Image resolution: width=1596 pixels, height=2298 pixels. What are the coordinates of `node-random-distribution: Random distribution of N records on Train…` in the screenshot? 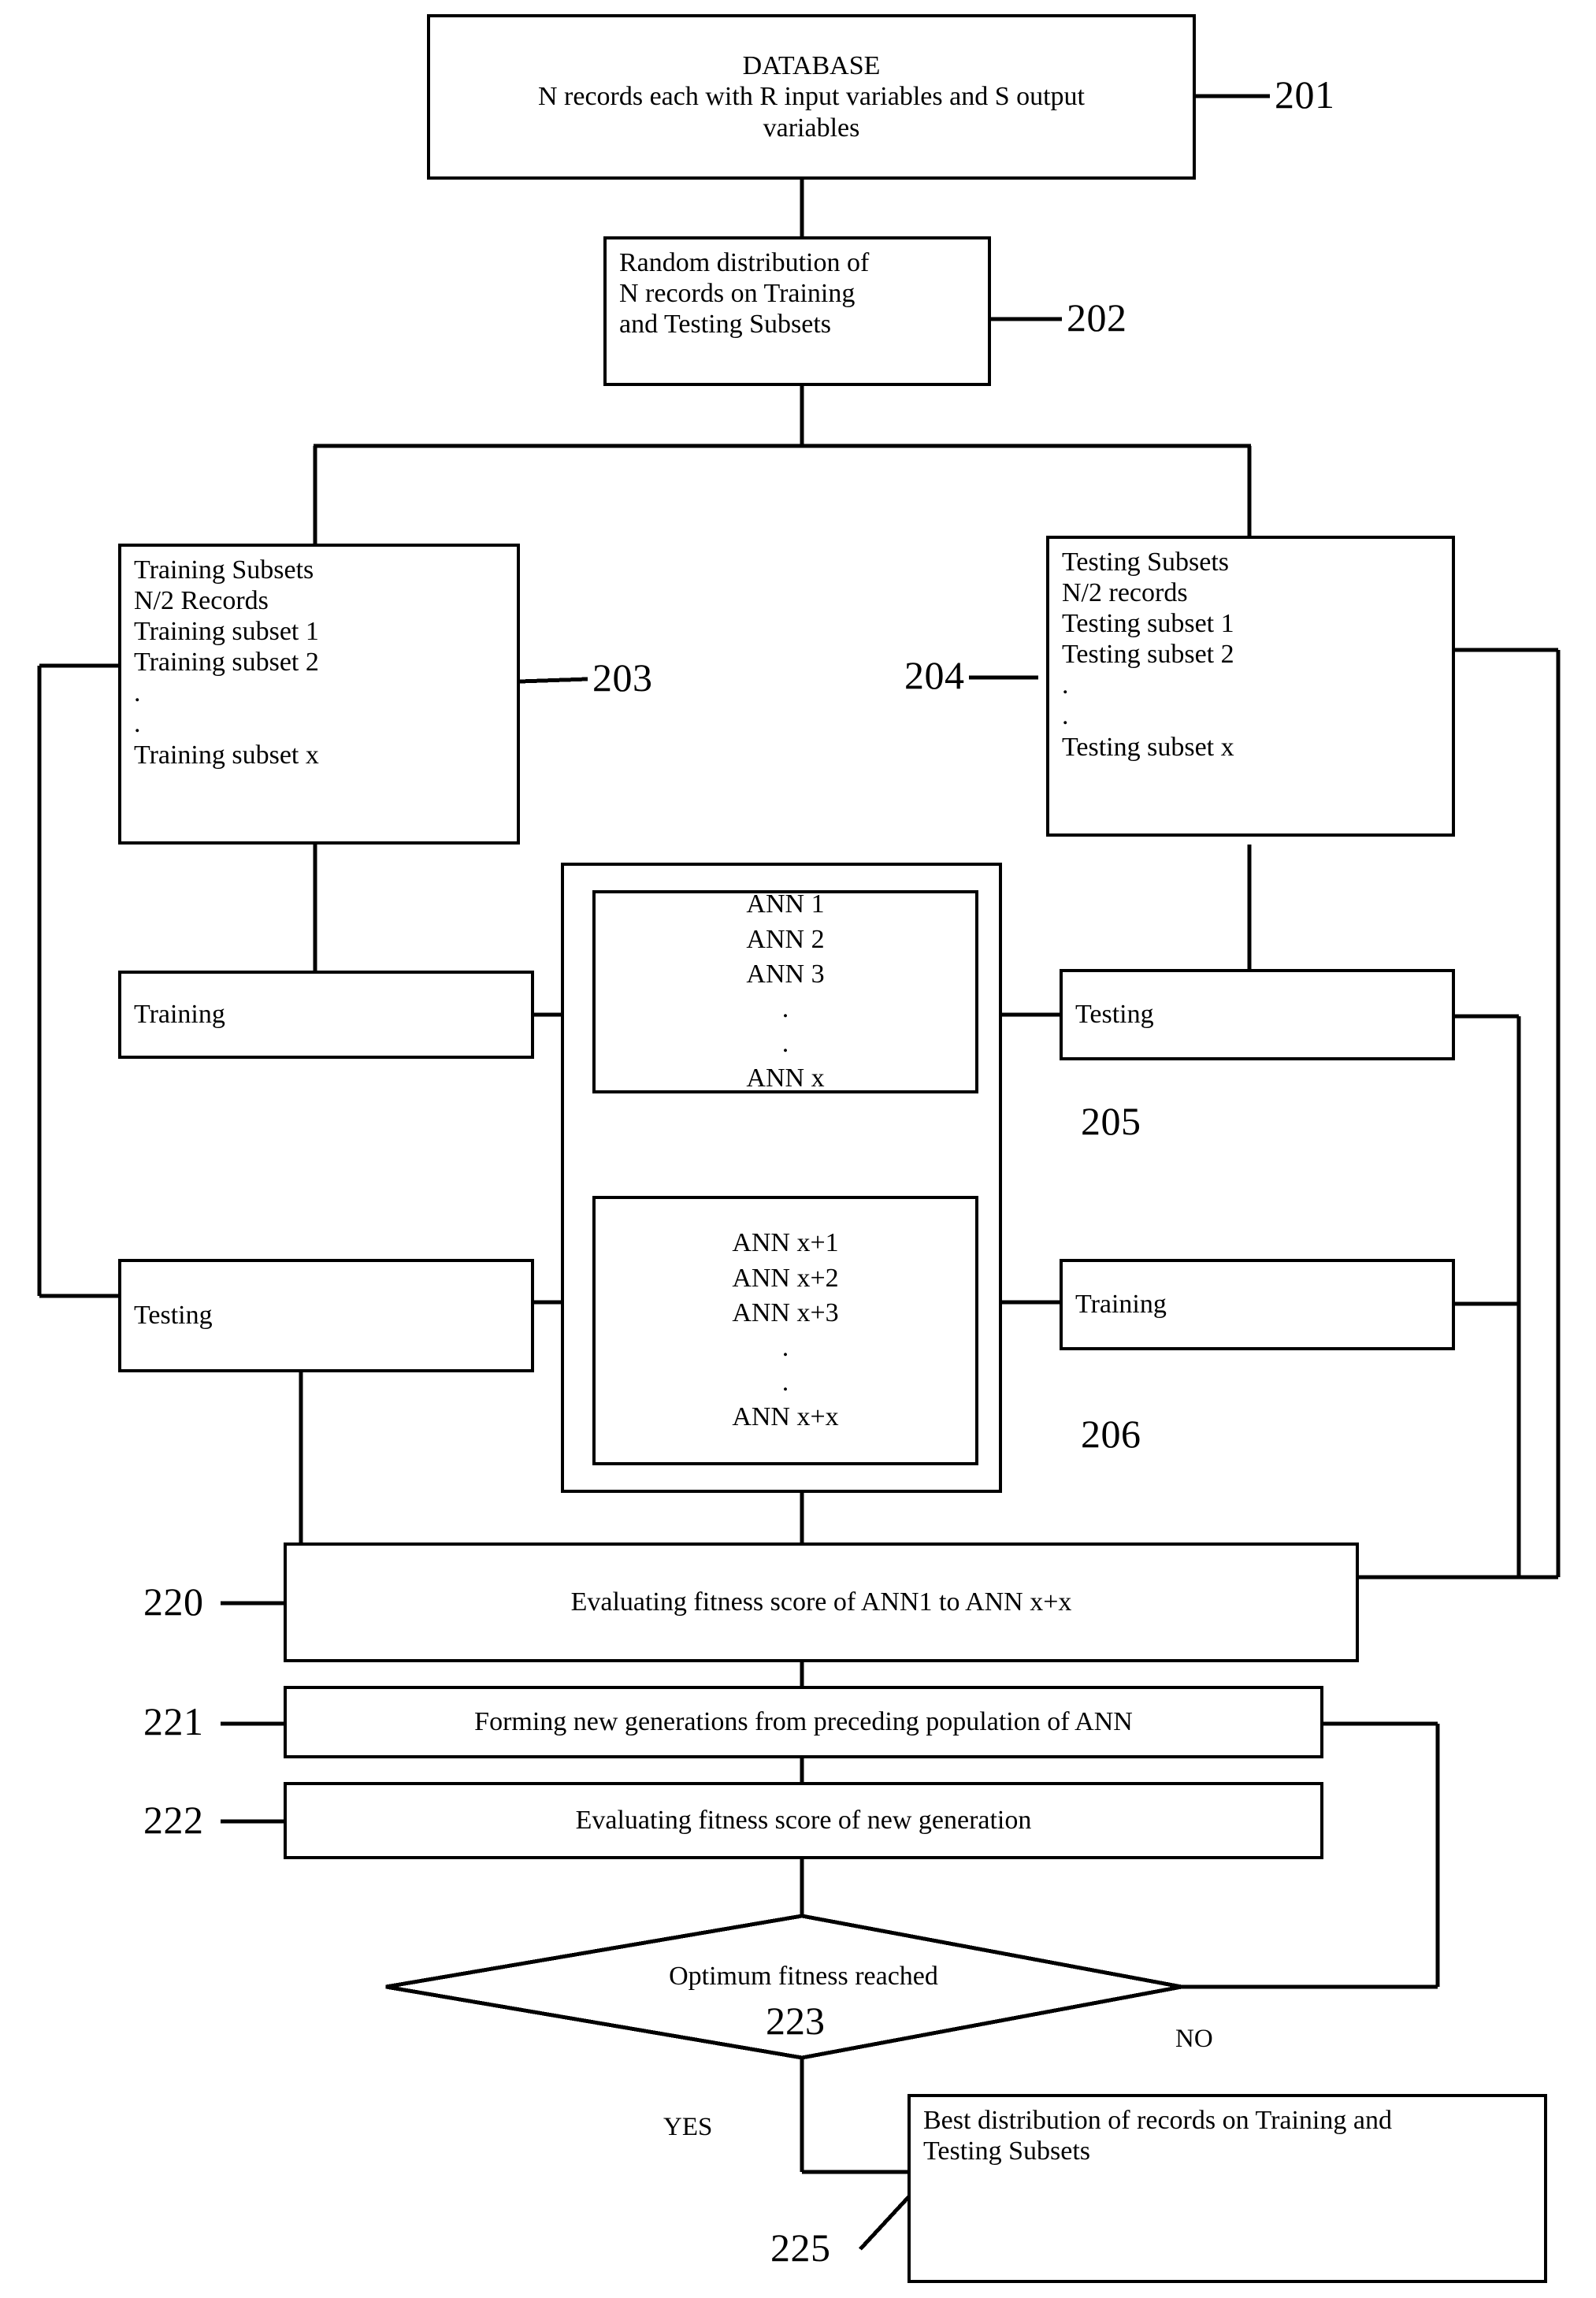 It's located at (797, 311).